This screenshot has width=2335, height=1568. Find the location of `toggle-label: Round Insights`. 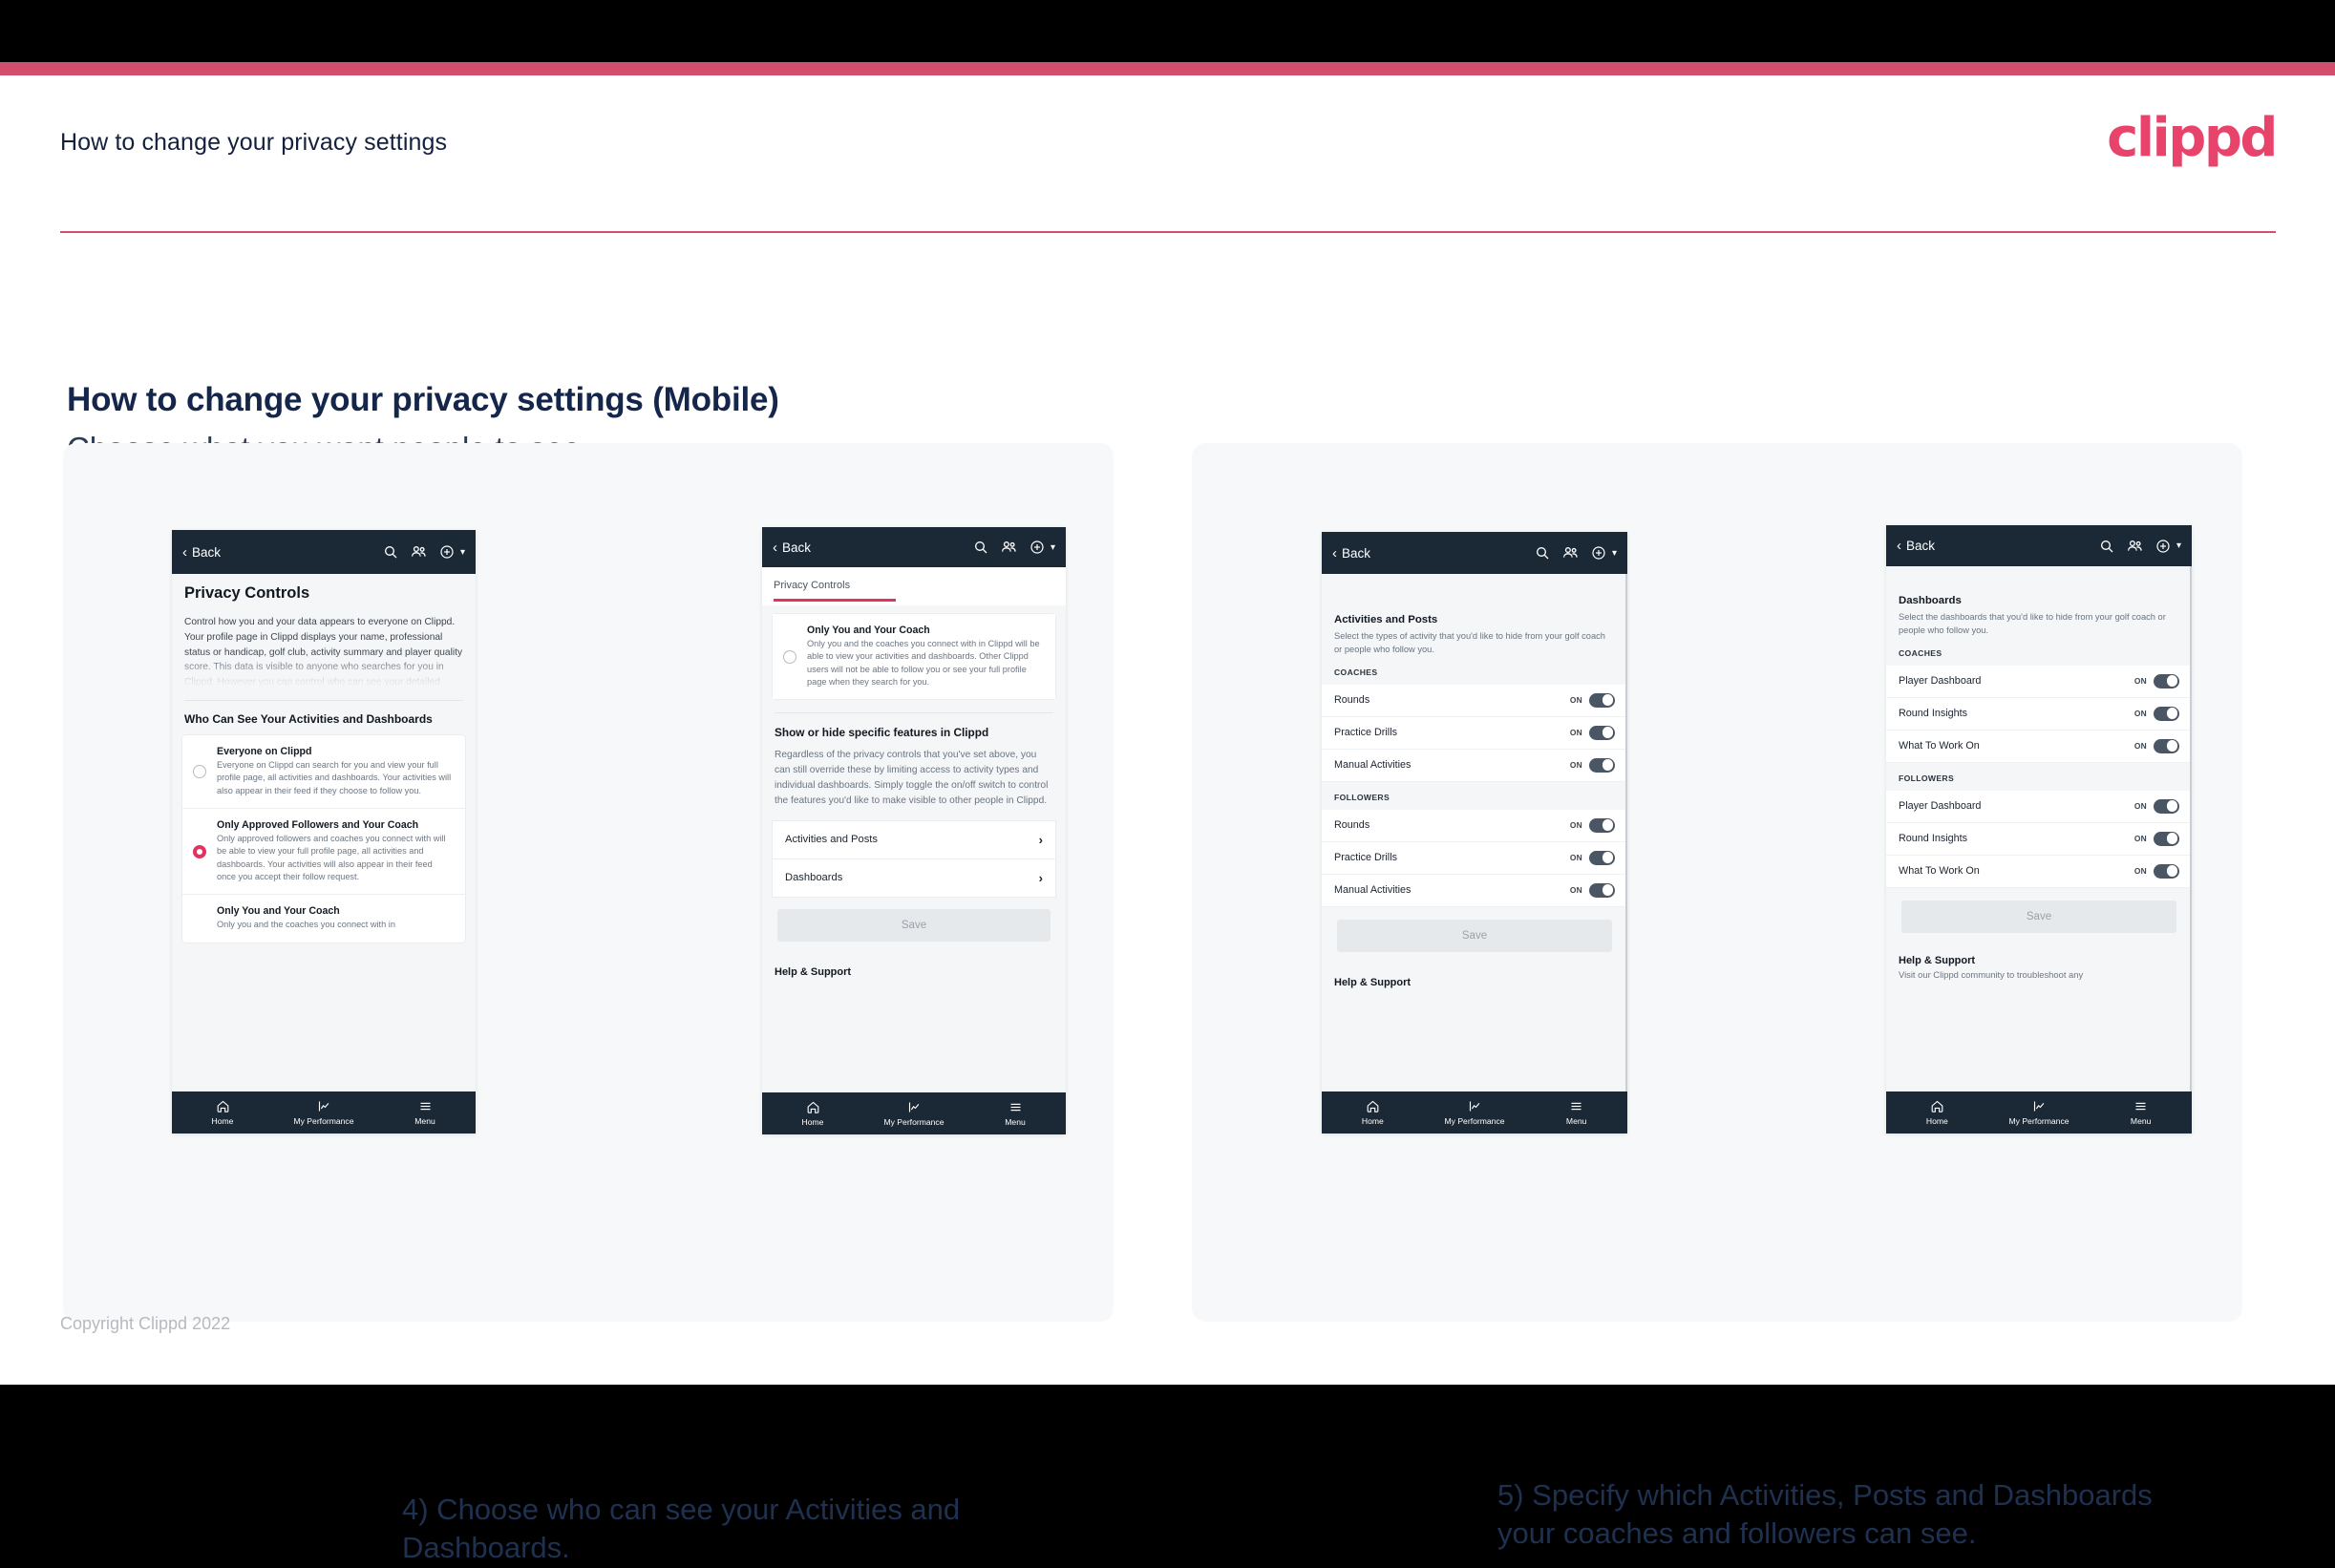

toggle-label: Round Insights is located at coordinates (1933, 714).